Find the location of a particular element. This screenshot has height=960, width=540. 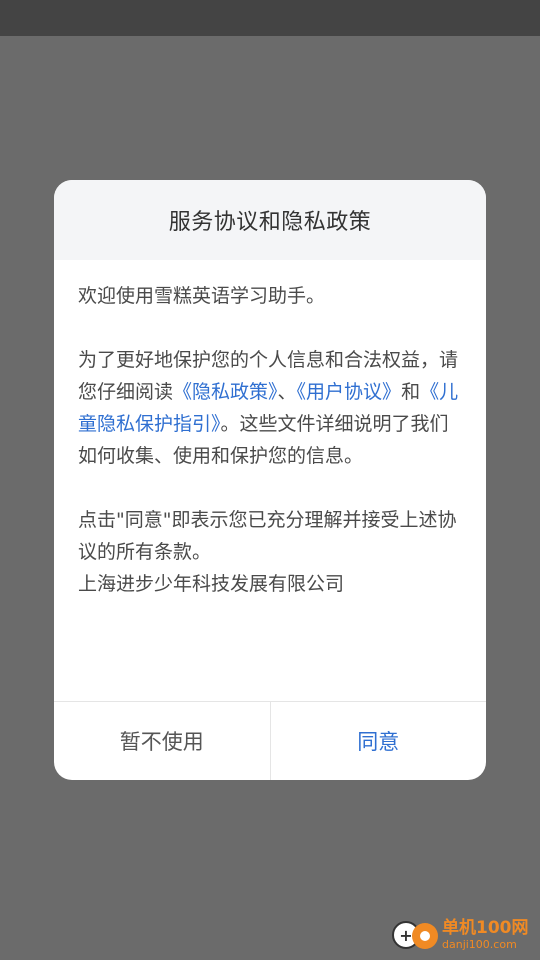

watermark-logo-icon: + is located at coordinates (415, 935).